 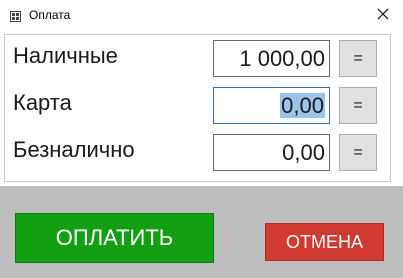 What do you see at coordinates (302, 105) in the screenshot?
I see `card-amount-selected-text: 0,00` at bounding box center [302, 105].